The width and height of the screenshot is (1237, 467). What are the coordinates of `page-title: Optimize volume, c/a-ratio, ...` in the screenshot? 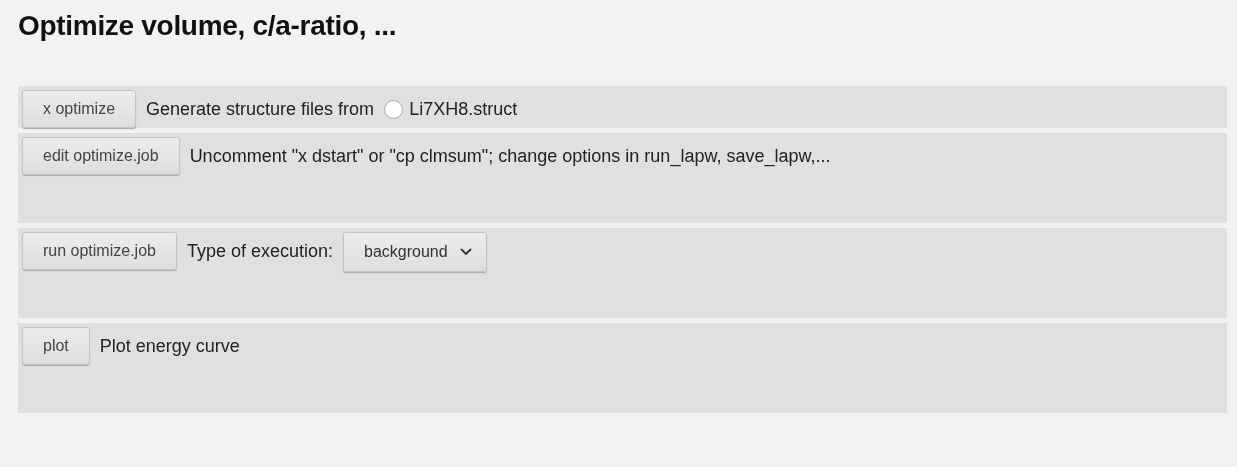 It's located at (208, 26).